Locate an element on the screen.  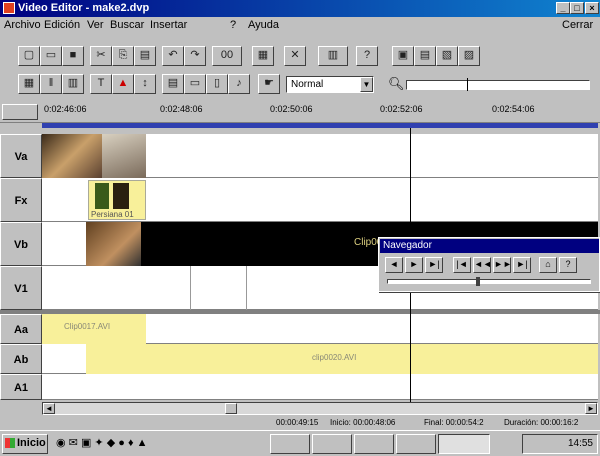
scroll-thumb is located at coordinates (231, 408).